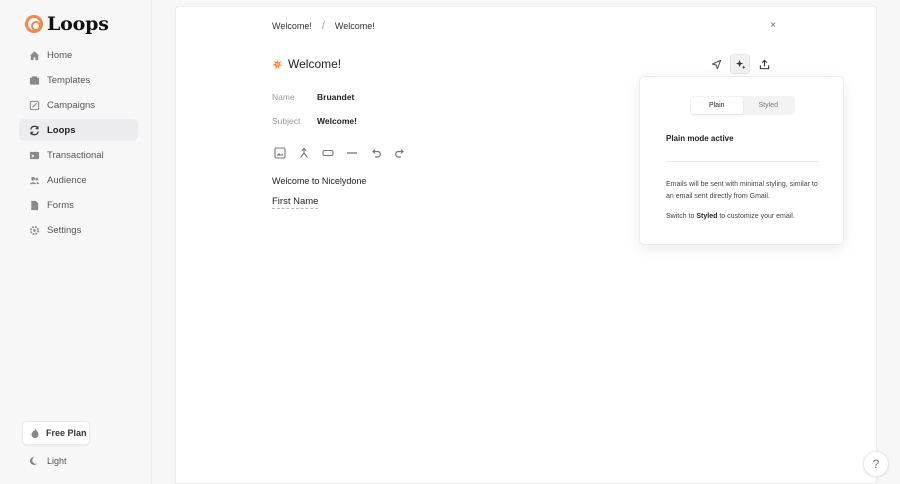 The image size is (900, 484). I want to click on switch-prefix: Switch to, so click(680, 216).